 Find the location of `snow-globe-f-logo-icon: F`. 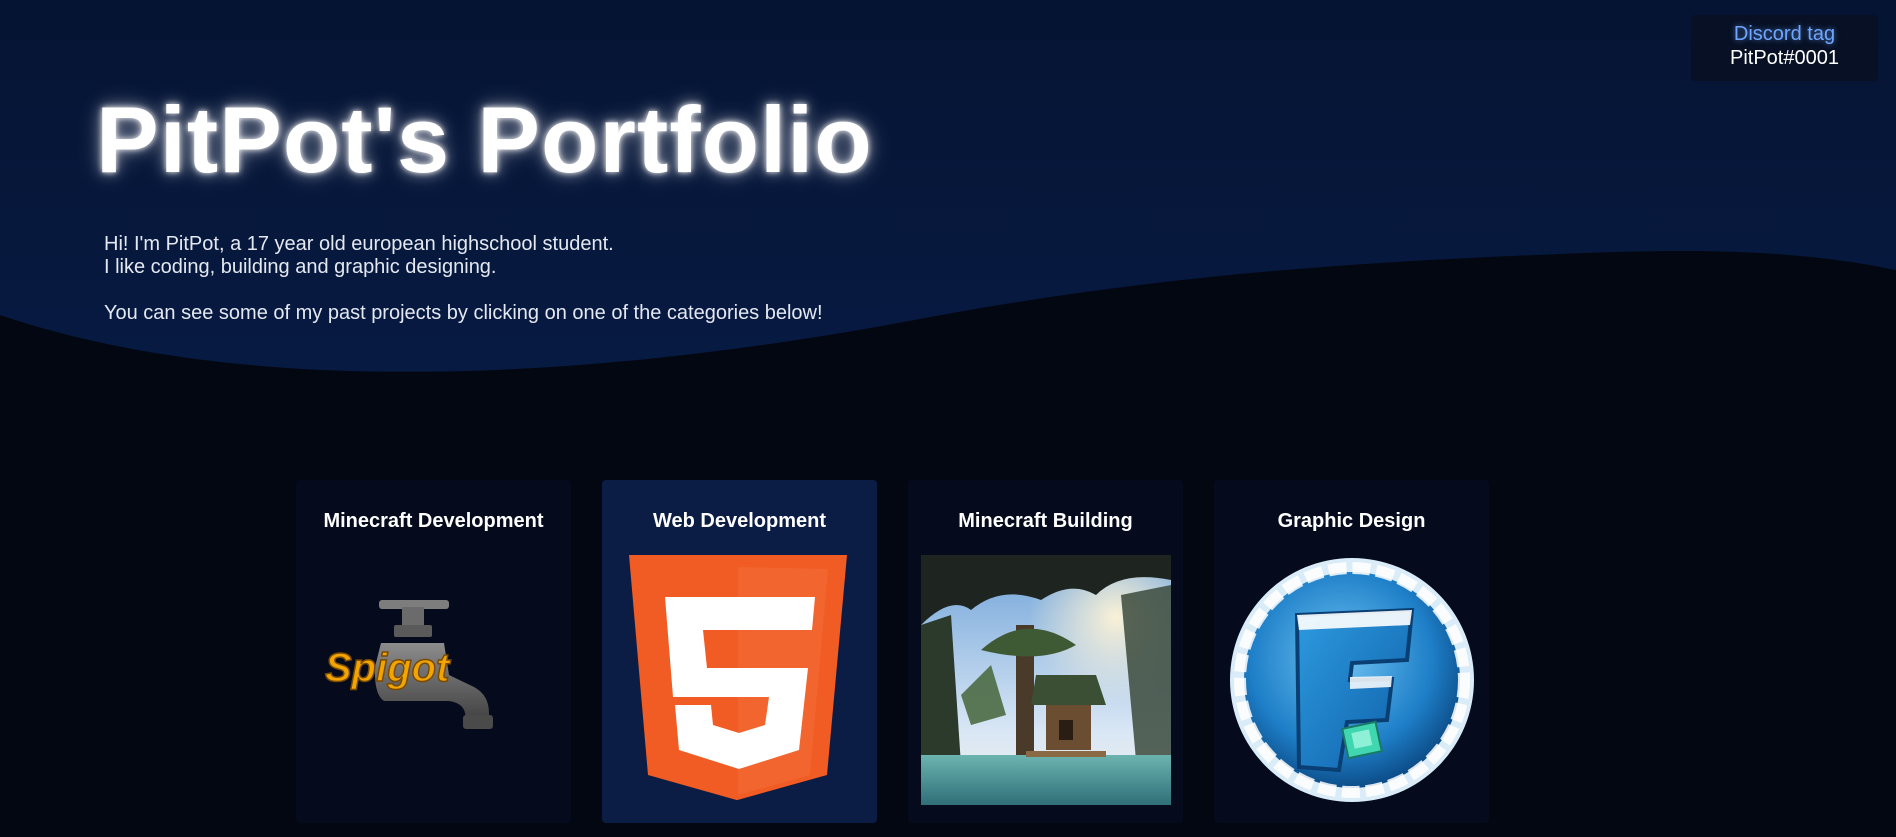

snow-globe-f-logo-icon: F is located at coordinates (1352, 680).